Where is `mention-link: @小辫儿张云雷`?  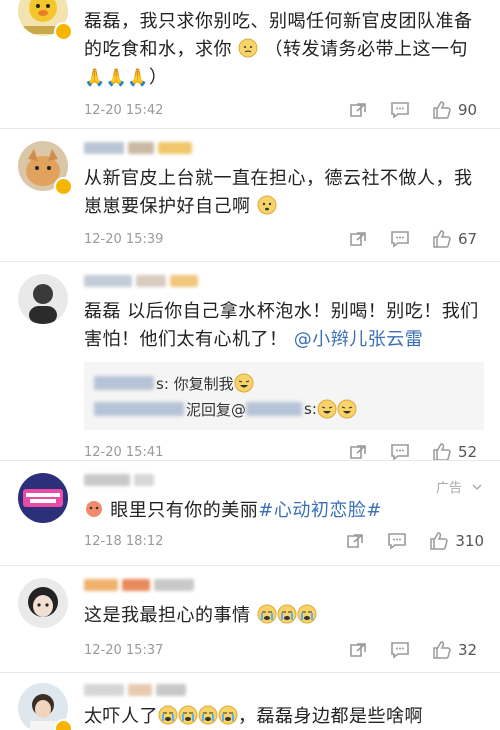
mention-link: @小辫儿张云雷 is located at coordinates (359, 339).